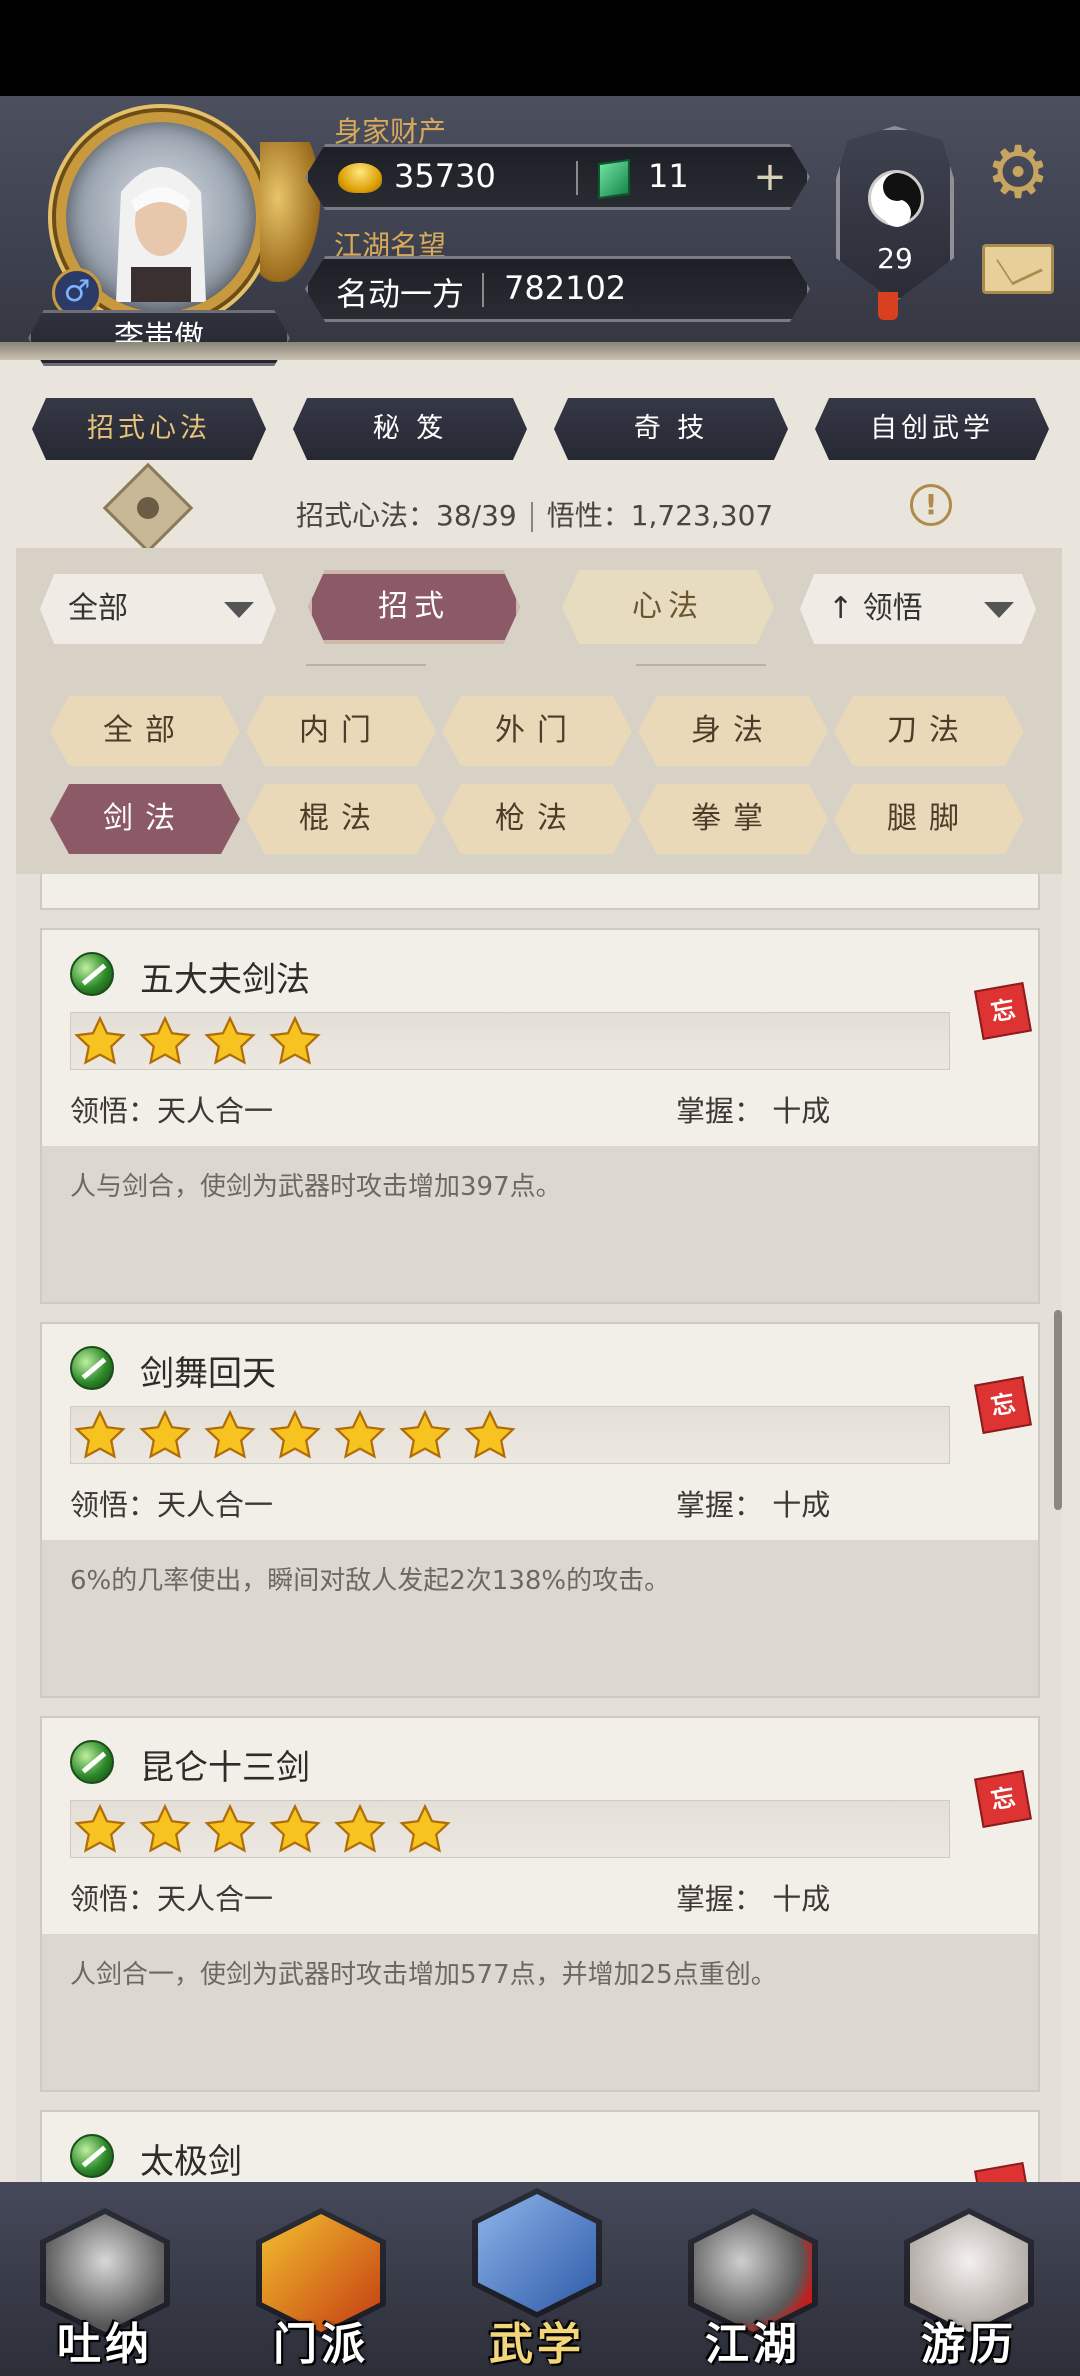 The width and height of the screenshot is (1080, 2376). Describe the element at coordinates (896, 198) in the screenshot. I see `yinyang-icon` at that location.